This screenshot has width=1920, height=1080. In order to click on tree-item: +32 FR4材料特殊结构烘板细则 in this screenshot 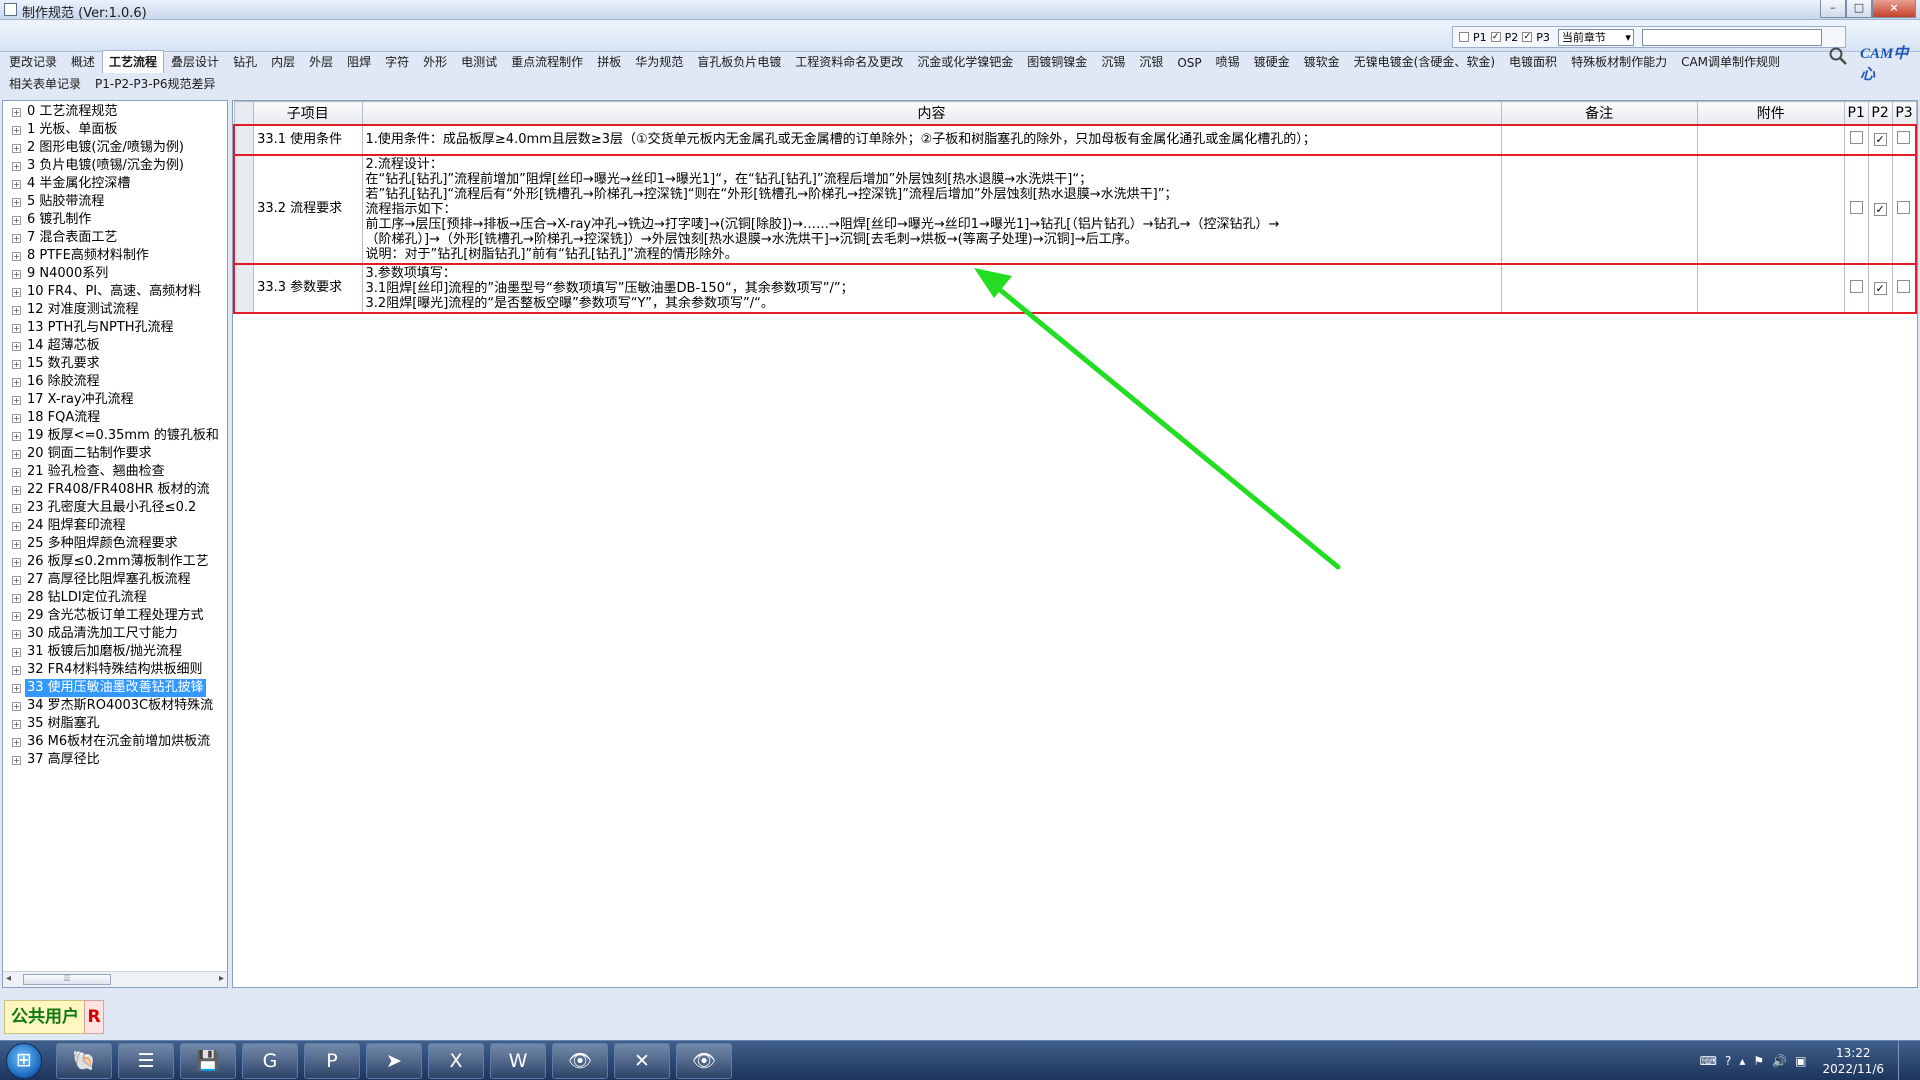, I will do `click(115, 670)`.